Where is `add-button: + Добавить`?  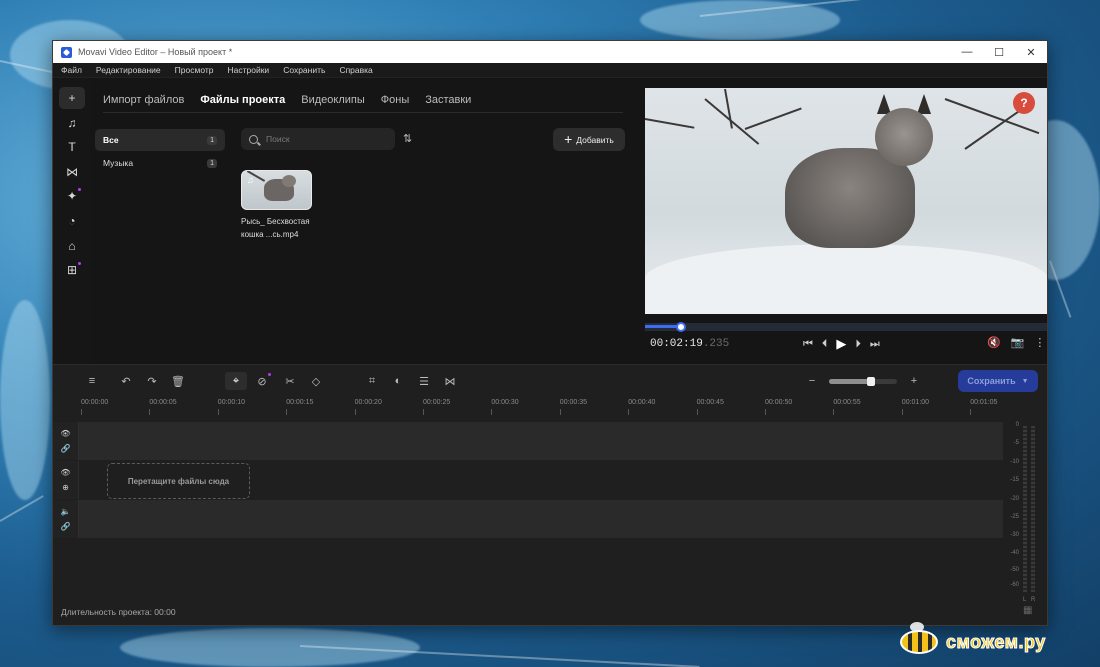 add-button: + Добавить is located at coordinates (589, 139).